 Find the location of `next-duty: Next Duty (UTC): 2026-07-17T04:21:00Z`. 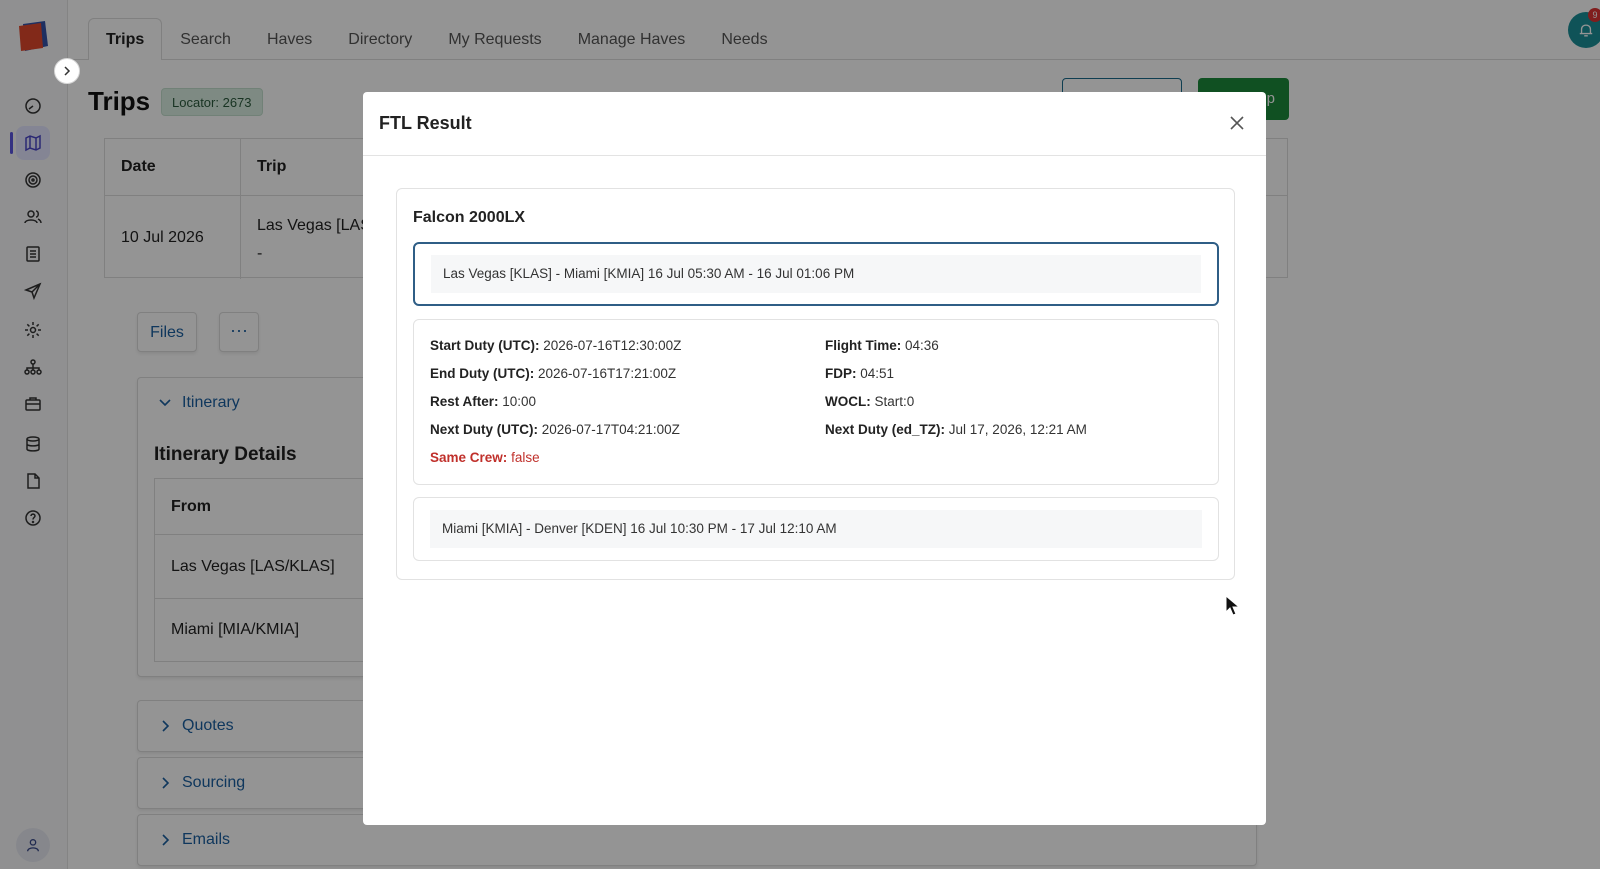

next-duty: Next Duty (UTC): 2026-07-17T04:21:00Z is located at coordinates (555, 429).